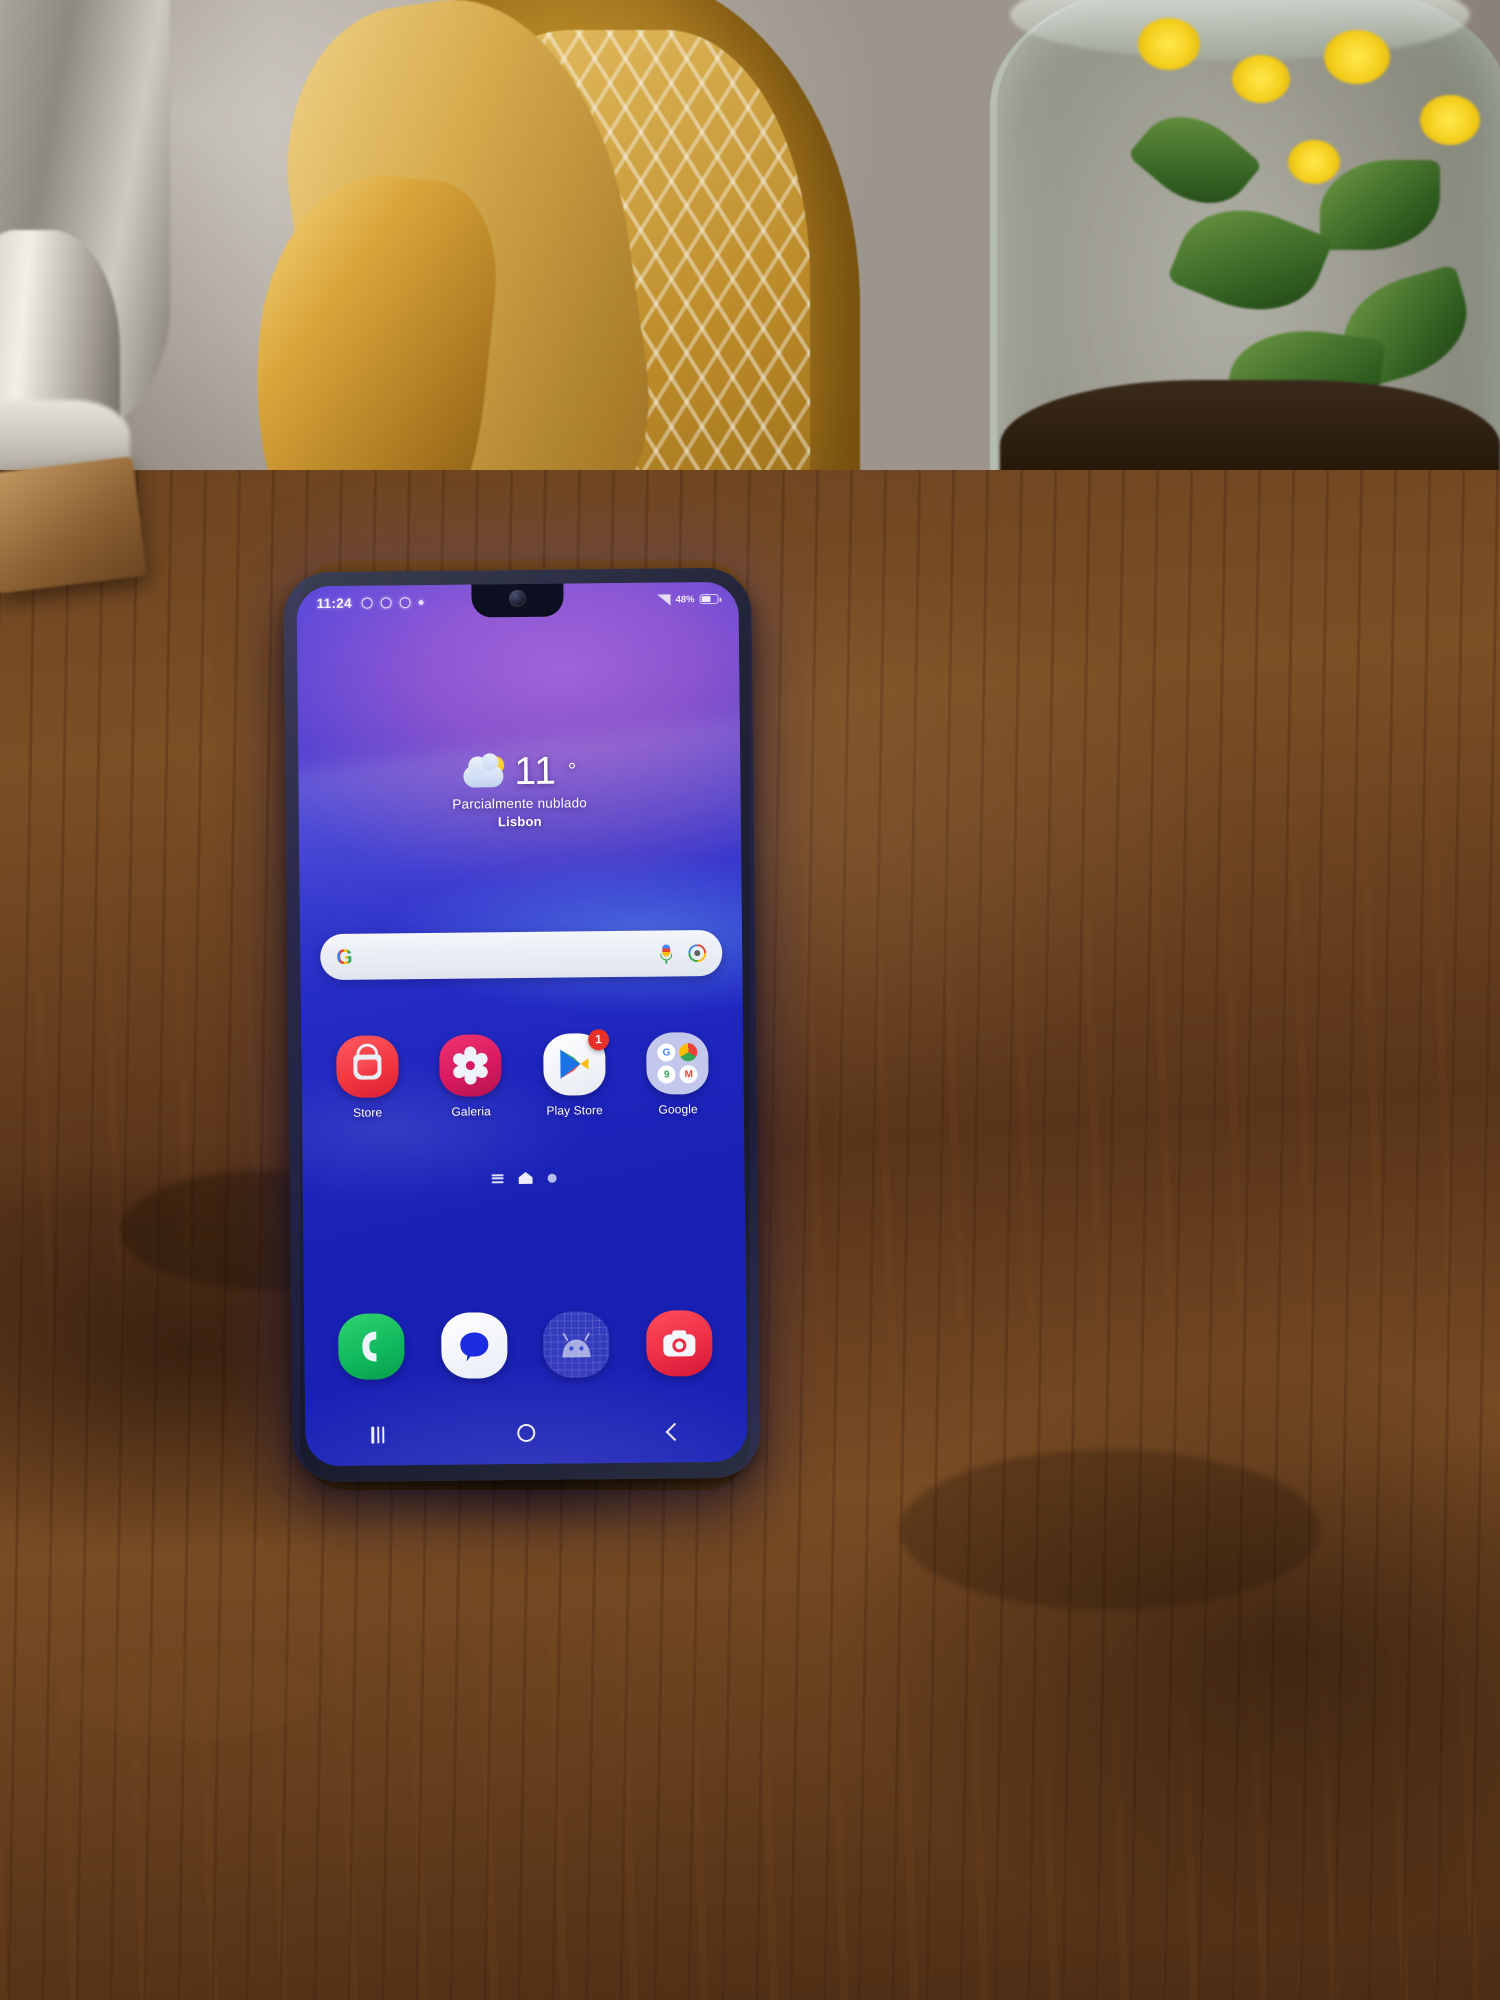 The image size is (1500, 2000). What do you see at coordinates (471, 1111) in the screenshot?
I see `app-label: Galeria` at bounding box center [471, 1111].